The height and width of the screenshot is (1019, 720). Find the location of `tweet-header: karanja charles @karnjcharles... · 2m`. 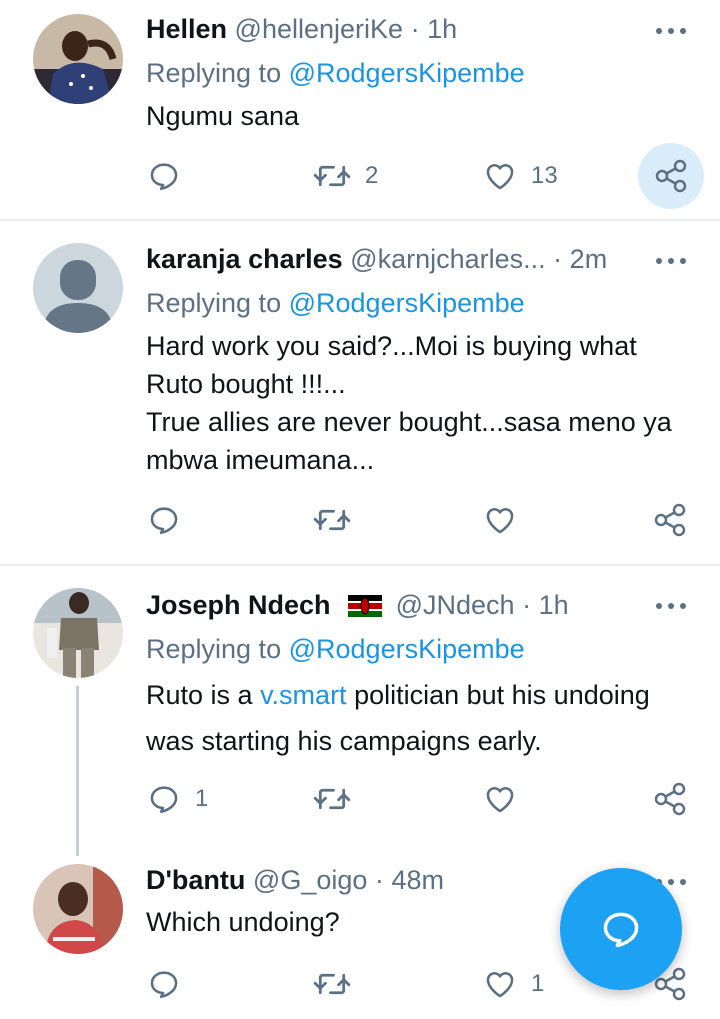

tweet-header: karanja charles @karnjcharles... · 2m is located at coordinates (376, 259).